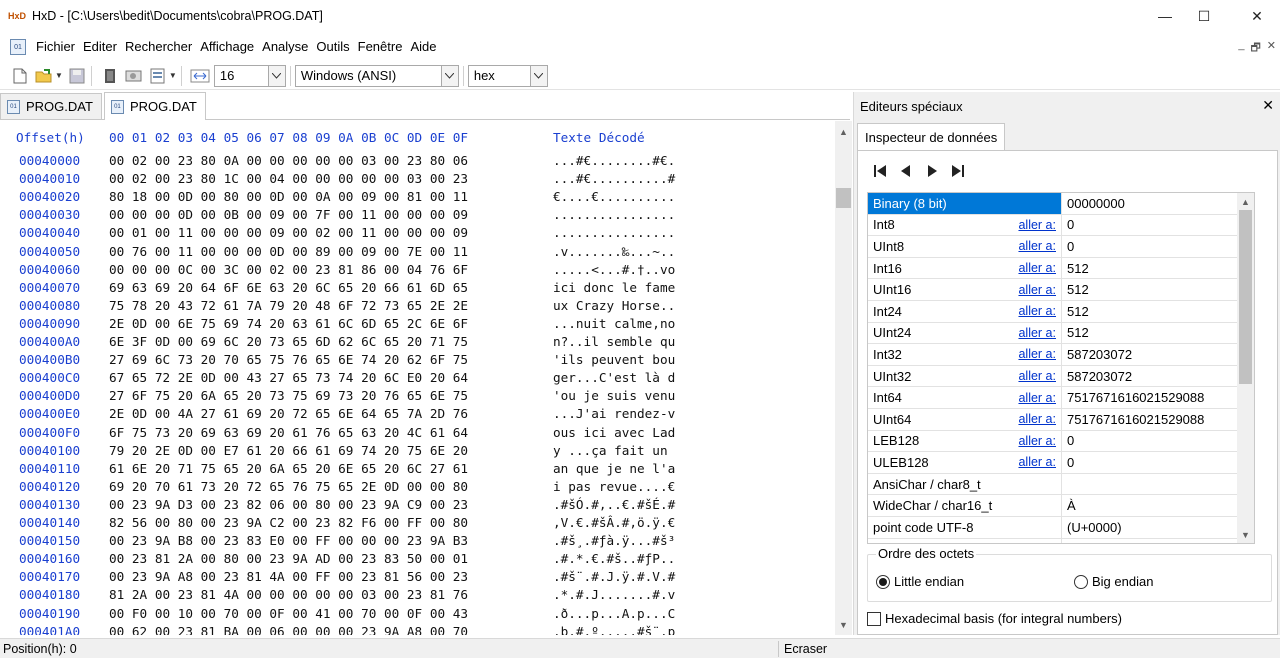 This screenshot has height=658, width=1280. I want to click on menu-editer: Editer, so click(100, 47).